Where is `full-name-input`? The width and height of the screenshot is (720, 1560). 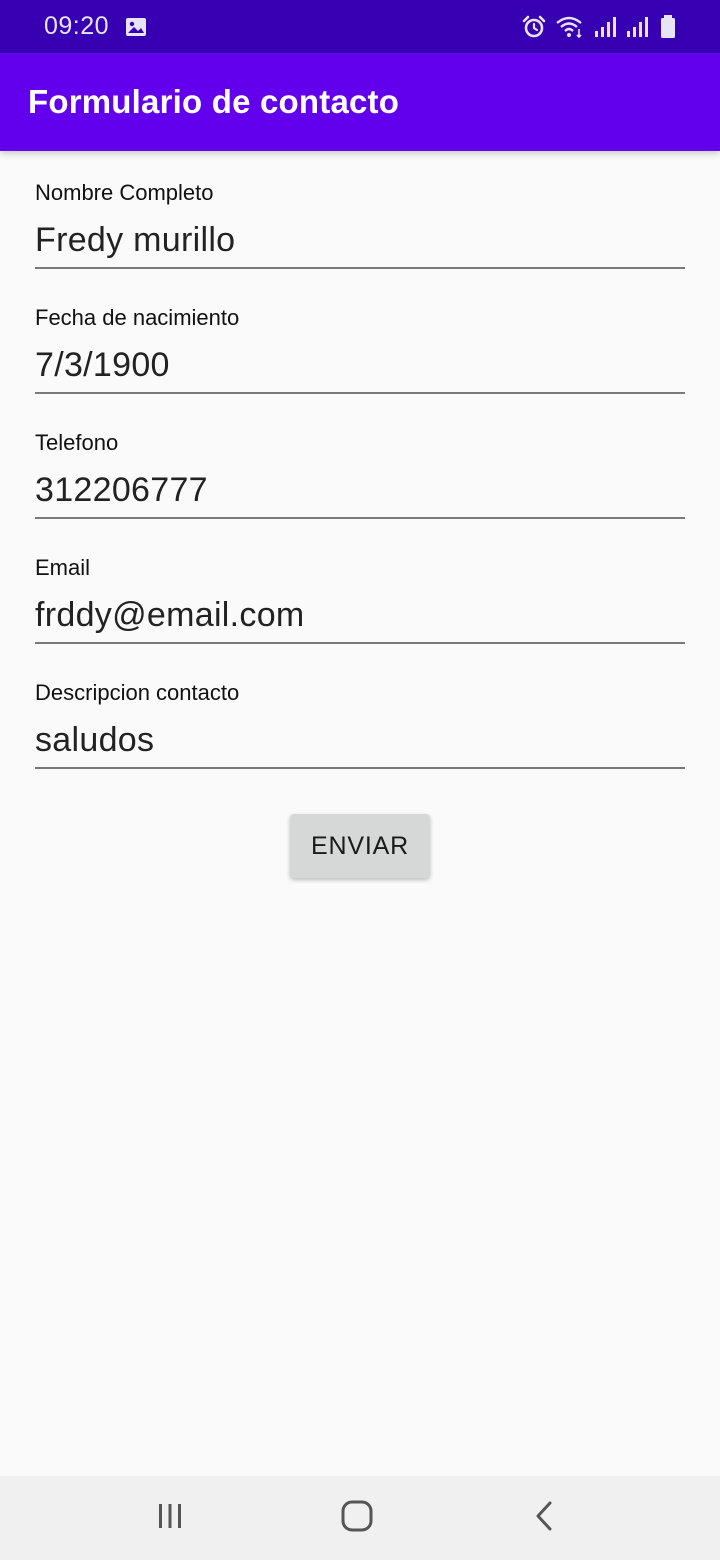 full-name-input is located at coordinates (360, 240).